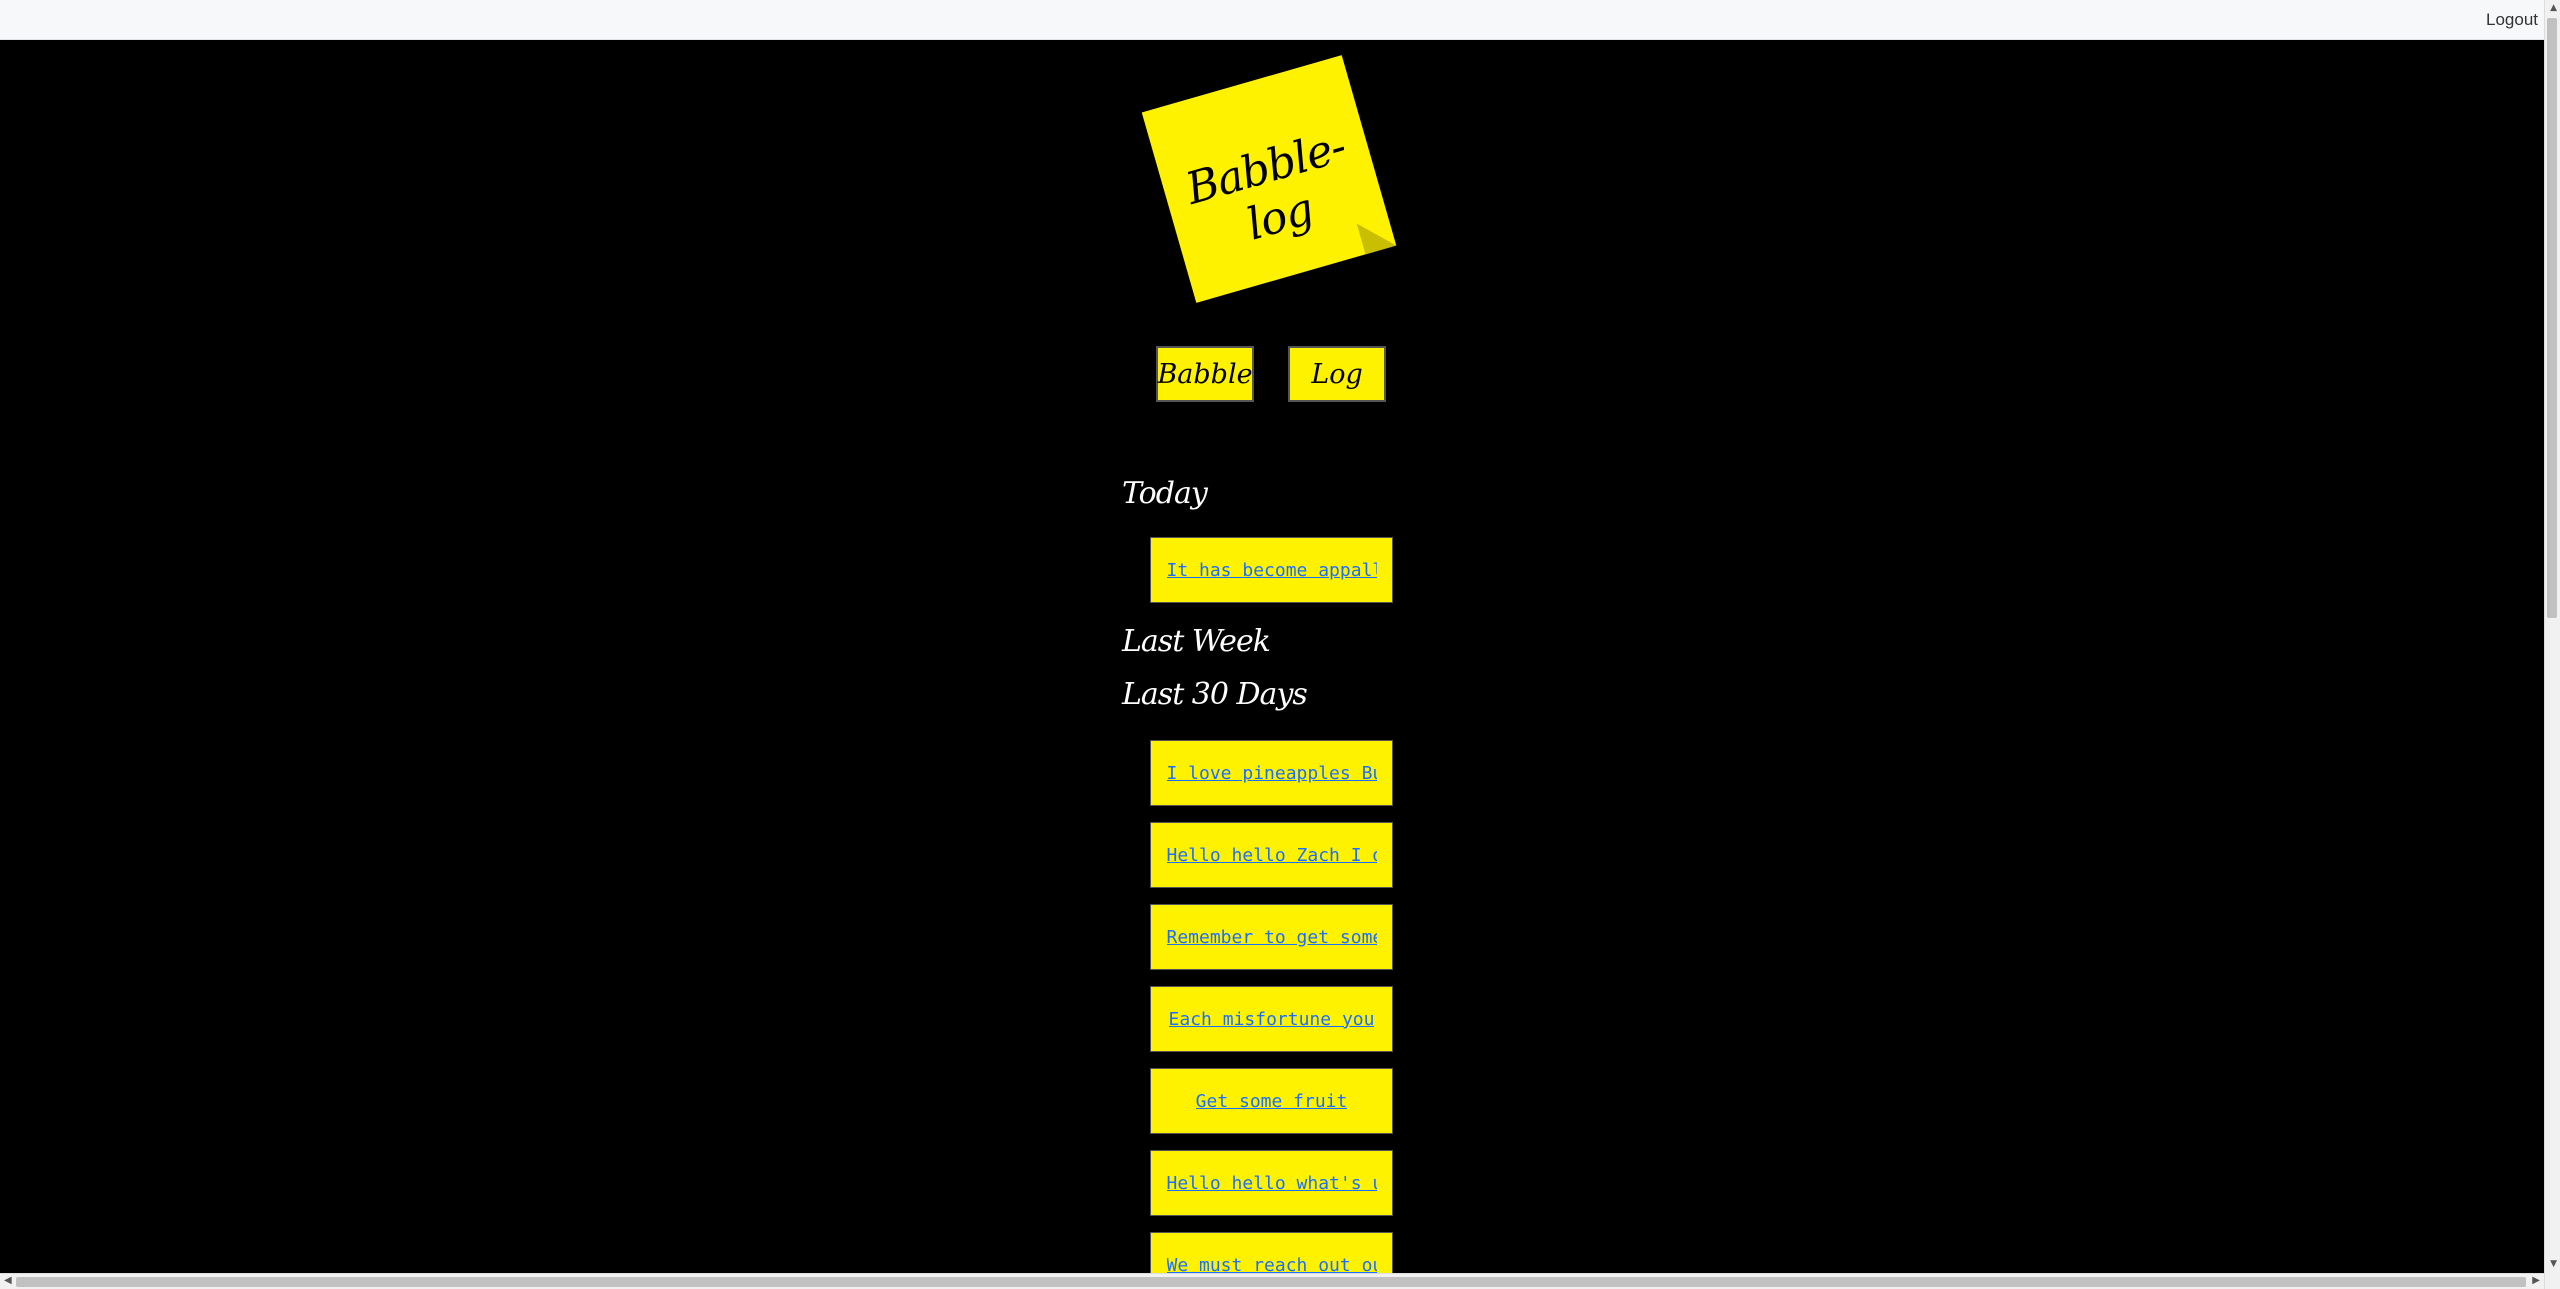 The width and height of the screenshot is (2560, 1289). I want to click on scroll-left-icon: ◀, so click(8, 1280).